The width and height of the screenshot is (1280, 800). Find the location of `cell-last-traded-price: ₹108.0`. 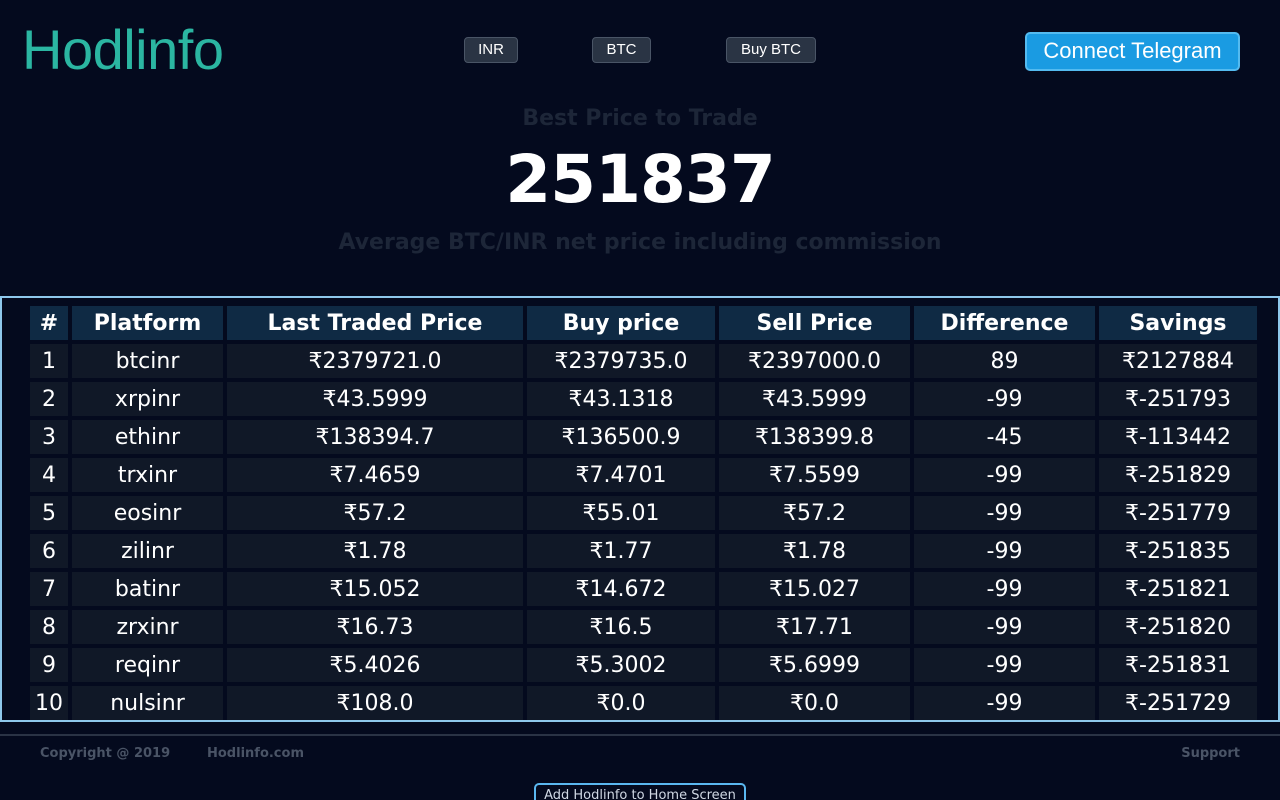

cell-last-traded-price: ₹108.0 is located at coordinates (375, 703).